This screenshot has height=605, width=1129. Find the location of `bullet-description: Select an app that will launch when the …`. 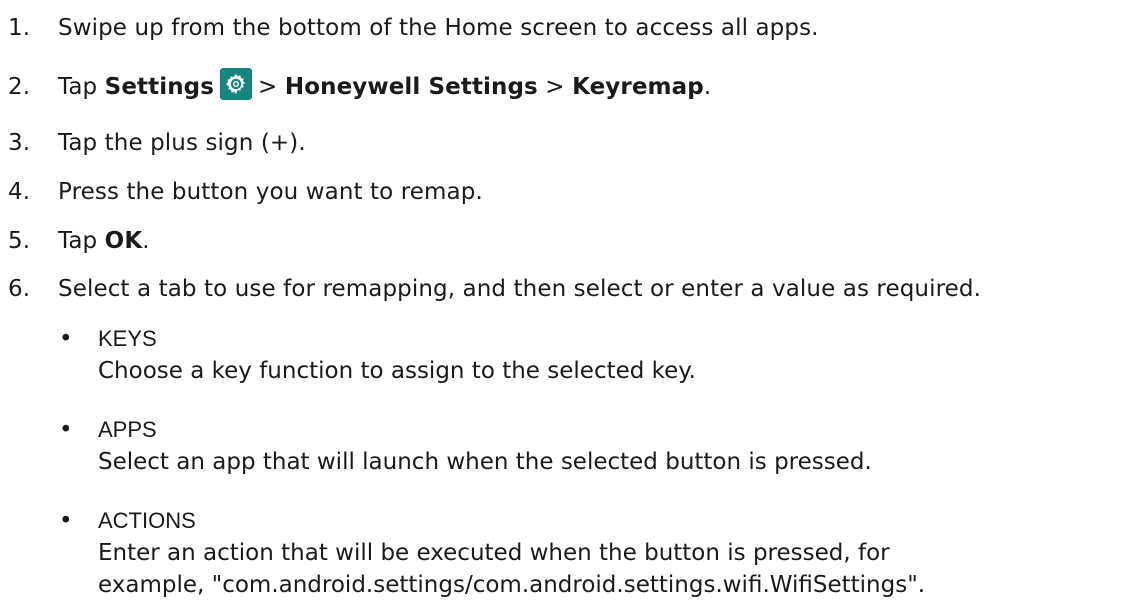

bullet-description: Select an app that will launch when the … is located at coordinates (485, 462).